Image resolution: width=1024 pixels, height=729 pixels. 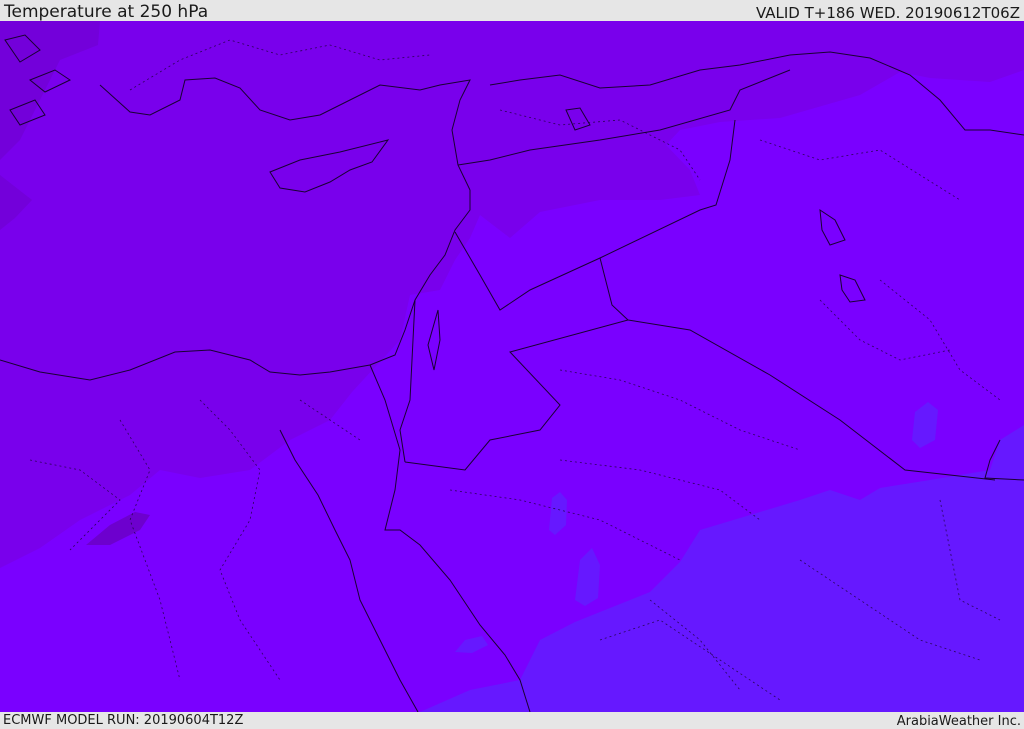 I want to click on map-title: Temperature at 250 hPa, so click(x=106, y=12).